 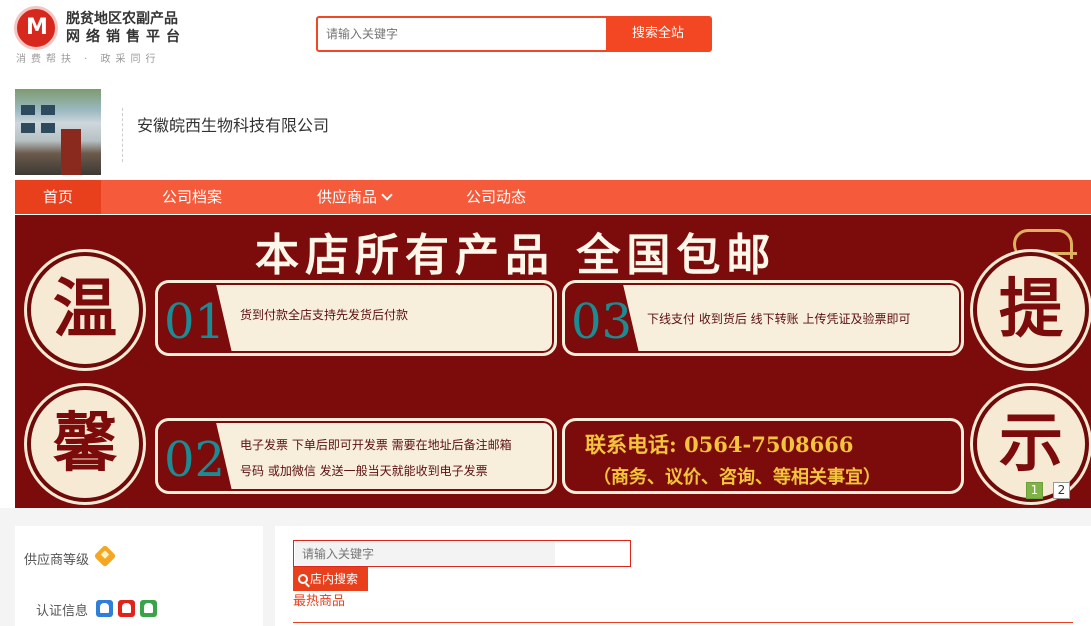 I want to click on nav-products: 供应商品, so click(x=354, y=197).